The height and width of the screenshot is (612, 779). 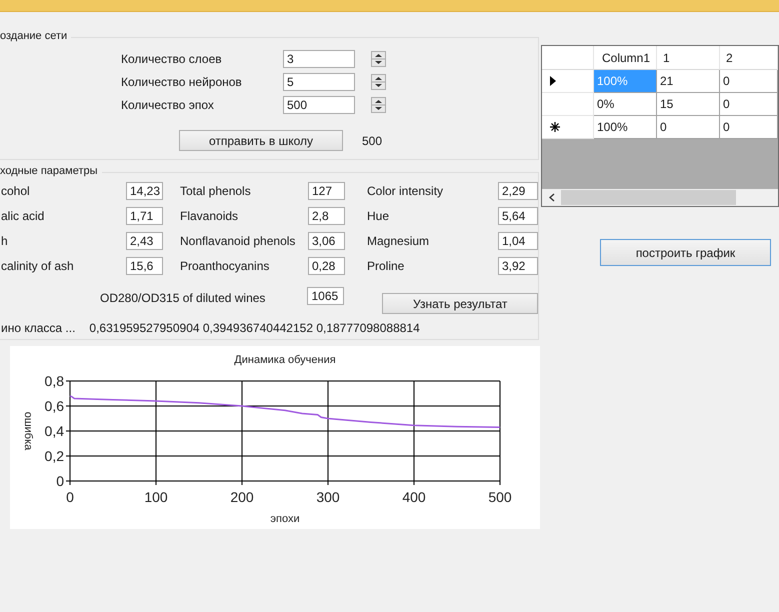 What do you see at coordinates (319, 59) in the screenshot?
I see `number-field: 3` at bounding box center [319, 59].